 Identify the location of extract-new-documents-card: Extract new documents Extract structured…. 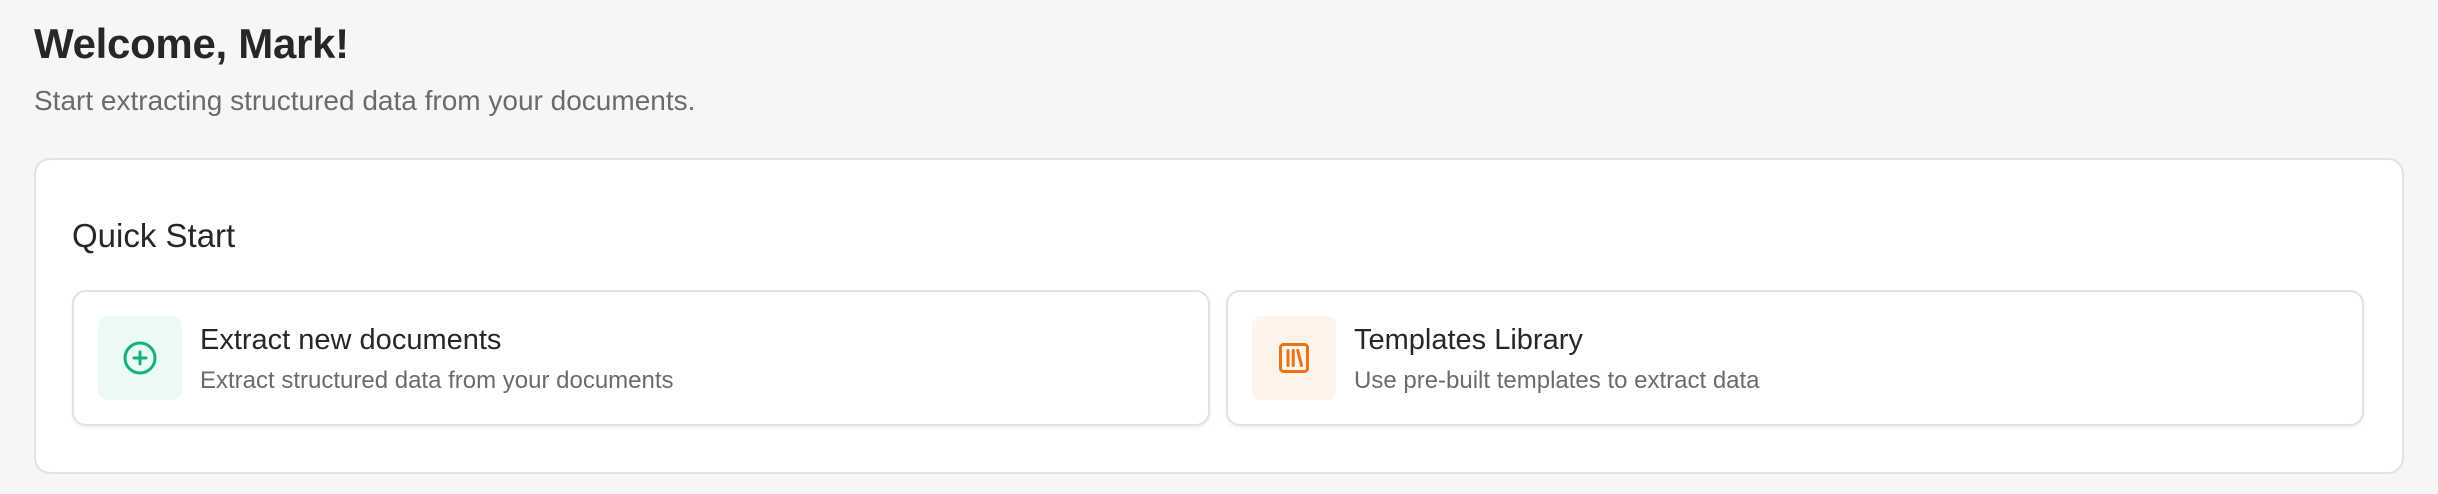
(641, 358).